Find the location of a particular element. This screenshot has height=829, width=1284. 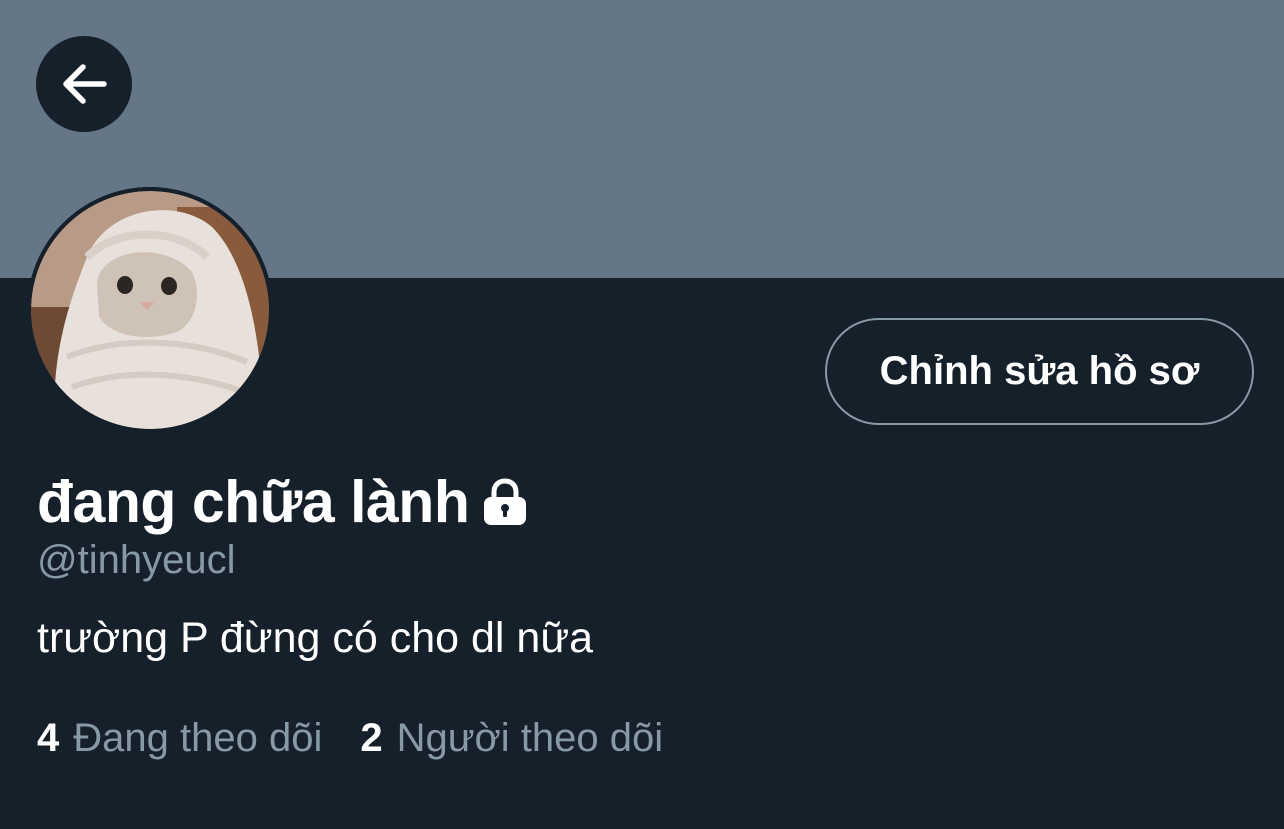

followers-link: 2 Người theo dõi is located at coordinates (511, 738).